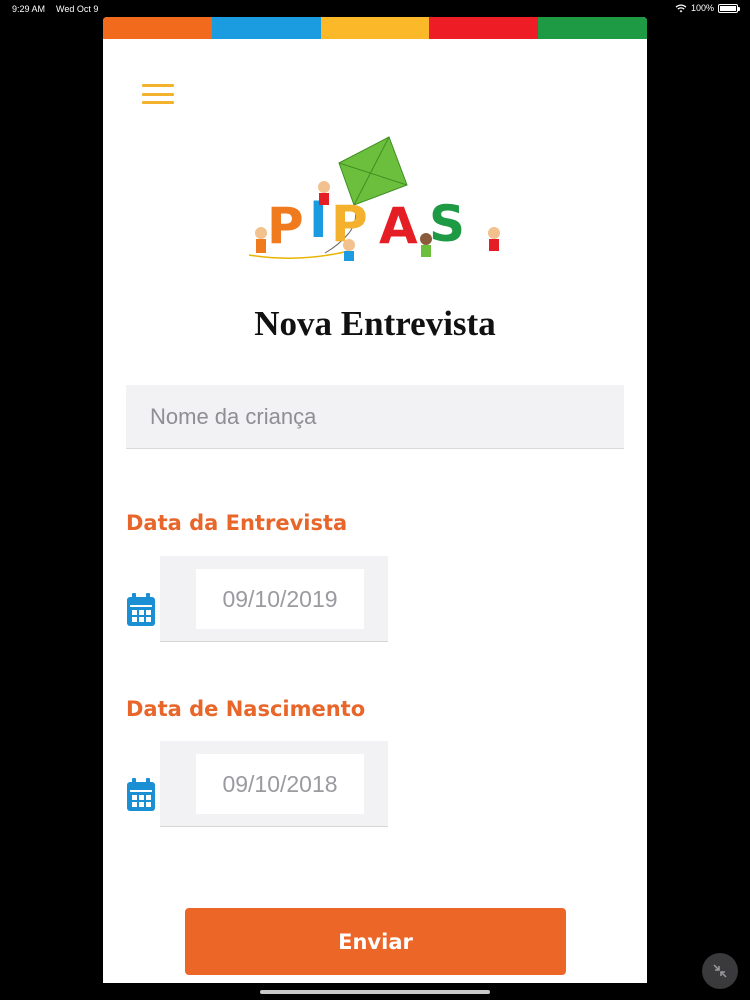 The image size is (750, 1000). Describe the element at coordinates (398, 226) in the screenshot. I see `svg-text: A` at that location.